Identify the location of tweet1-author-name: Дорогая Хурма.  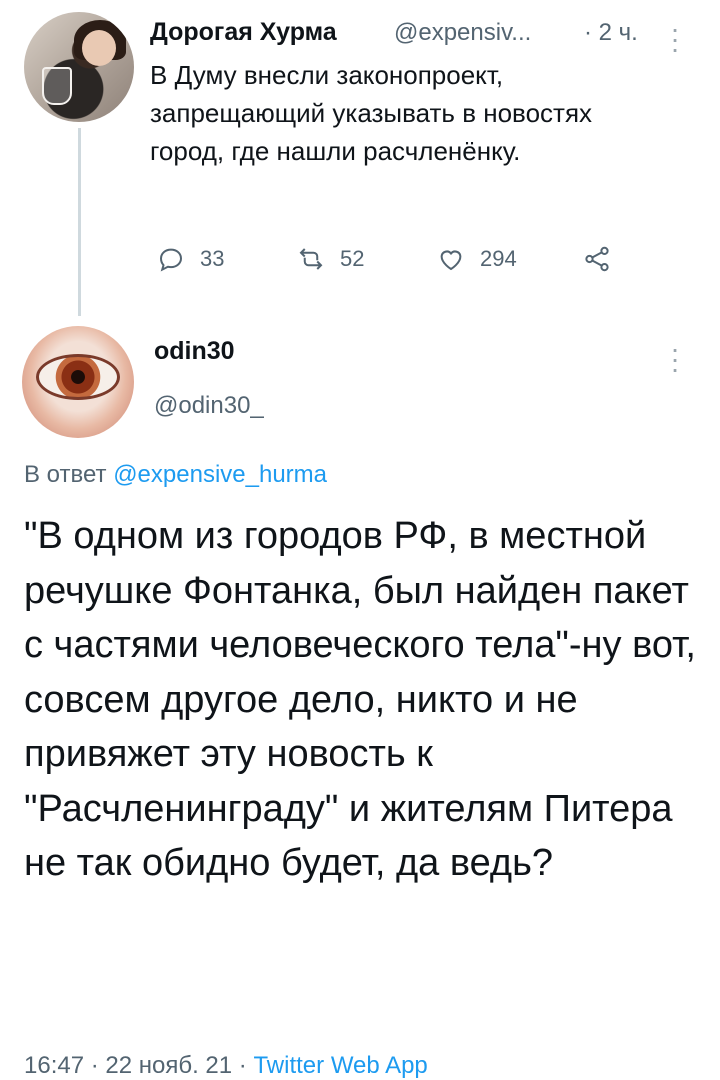
(243, 32).